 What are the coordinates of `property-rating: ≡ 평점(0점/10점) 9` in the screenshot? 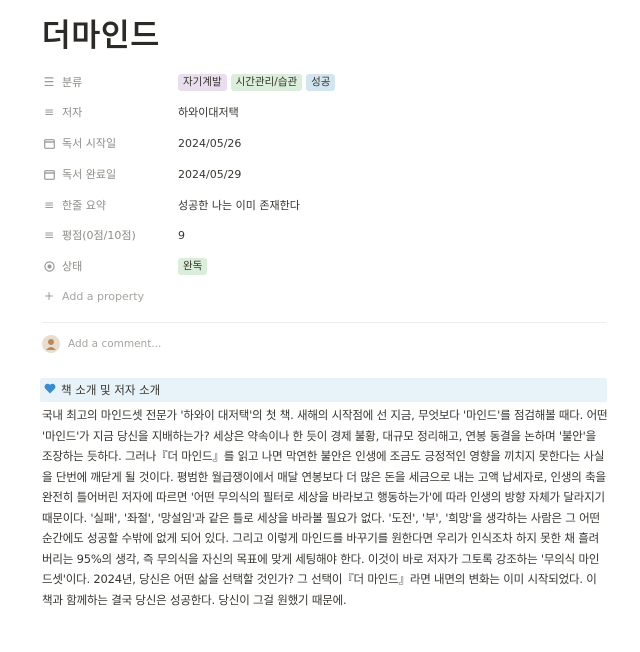 It's located at (324, 235).